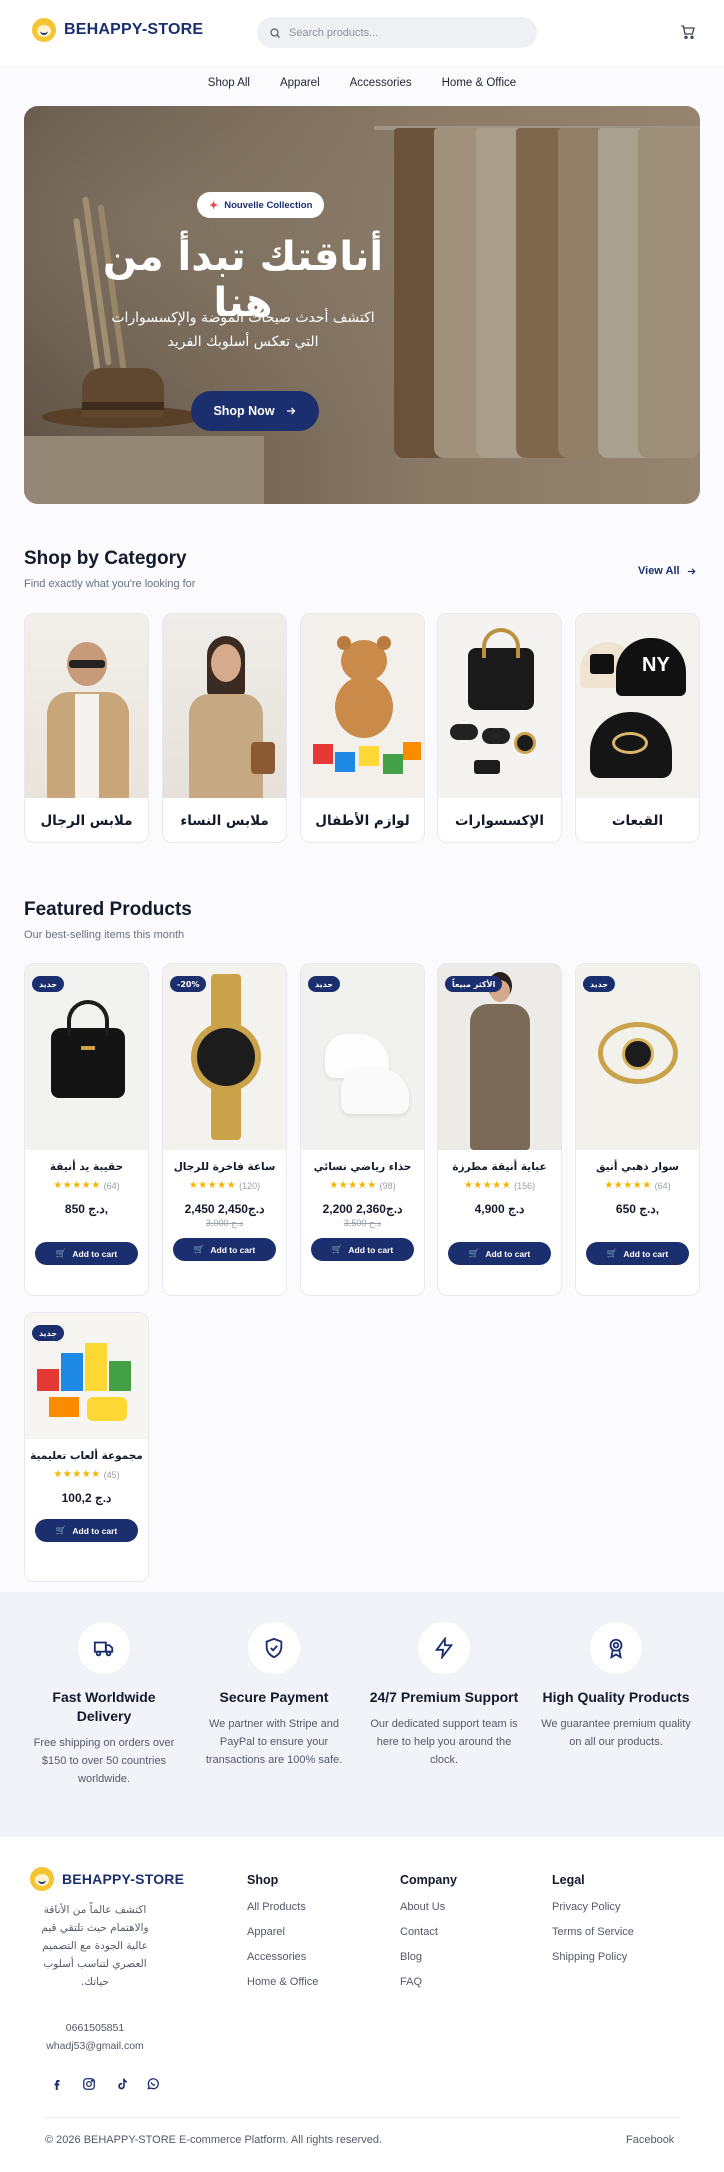 The height and width of the screenshot is (2172, 724). I want to click on badge-text: Nouvelle Collection, so click(268, 205).